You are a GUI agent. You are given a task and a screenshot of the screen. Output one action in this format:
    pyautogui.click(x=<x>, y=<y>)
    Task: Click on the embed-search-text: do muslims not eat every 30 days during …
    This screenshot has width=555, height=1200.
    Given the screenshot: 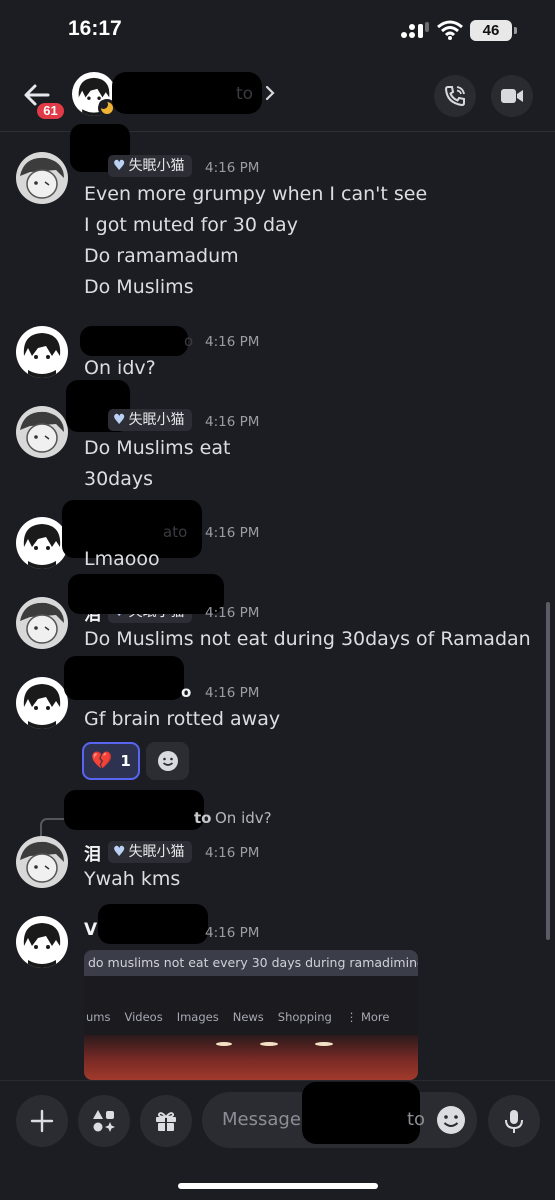 What is the action you would take?
    pyautogui.click(x=251, y=963)
    